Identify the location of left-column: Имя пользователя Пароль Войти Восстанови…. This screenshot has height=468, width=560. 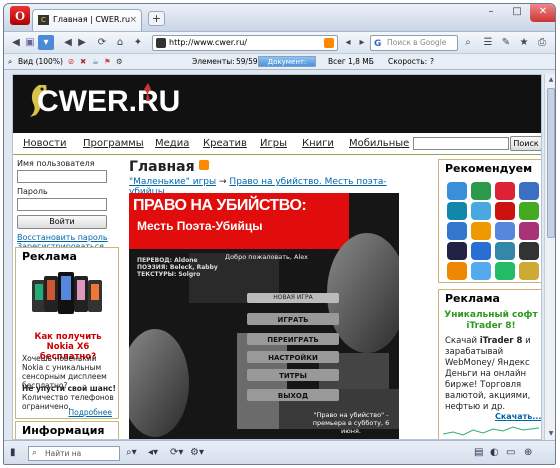
(67, 205).